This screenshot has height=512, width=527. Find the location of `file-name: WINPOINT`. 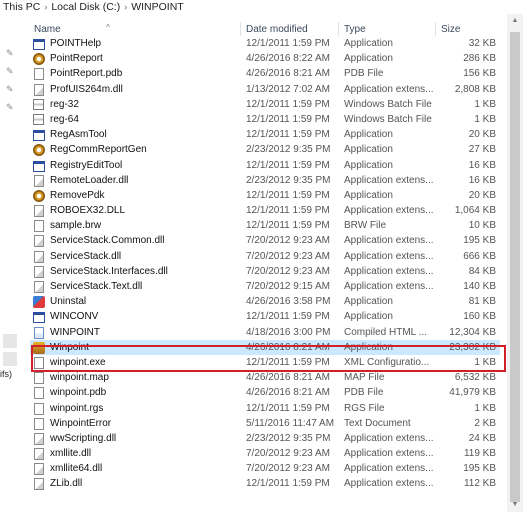

file-name: WINPOINT is located at coordinates (75, 332).